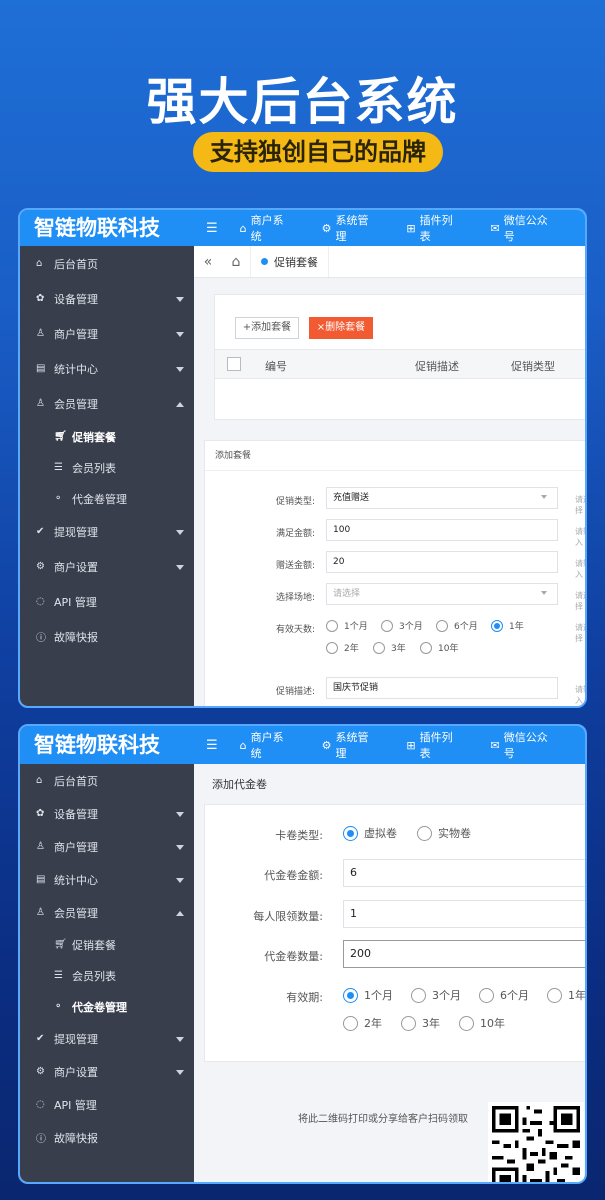  Describe the element at coordinates (370, 833) in the screenshot. I see `radio-virtual-voucher: 虚拟卷` at that location.